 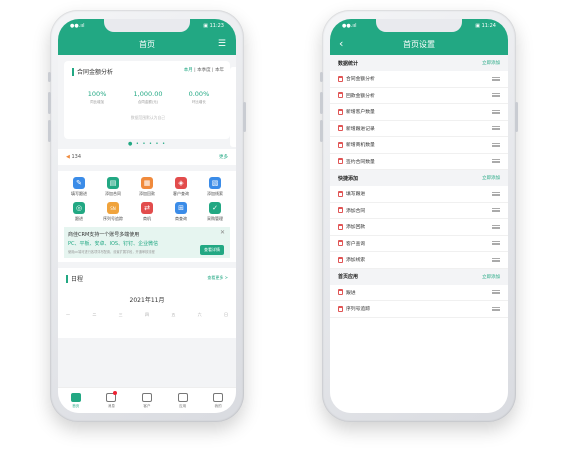 I want to click on stat-label: 合同金额(元), so click(x=148, y=102).